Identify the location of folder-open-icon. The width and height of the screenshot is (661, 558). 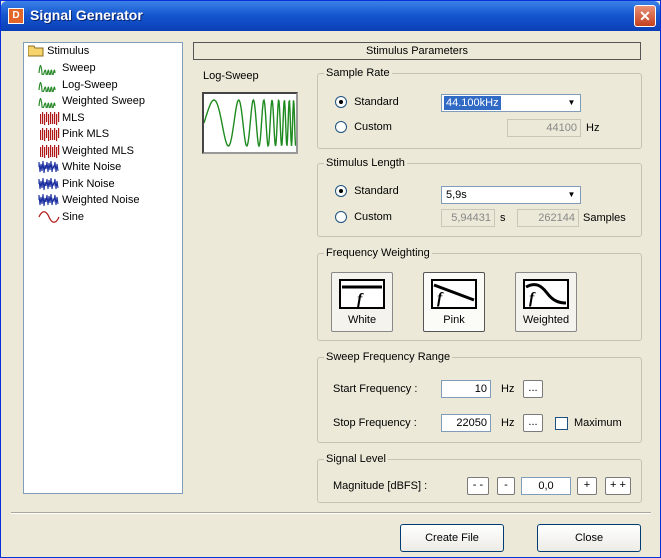
(36, 51).